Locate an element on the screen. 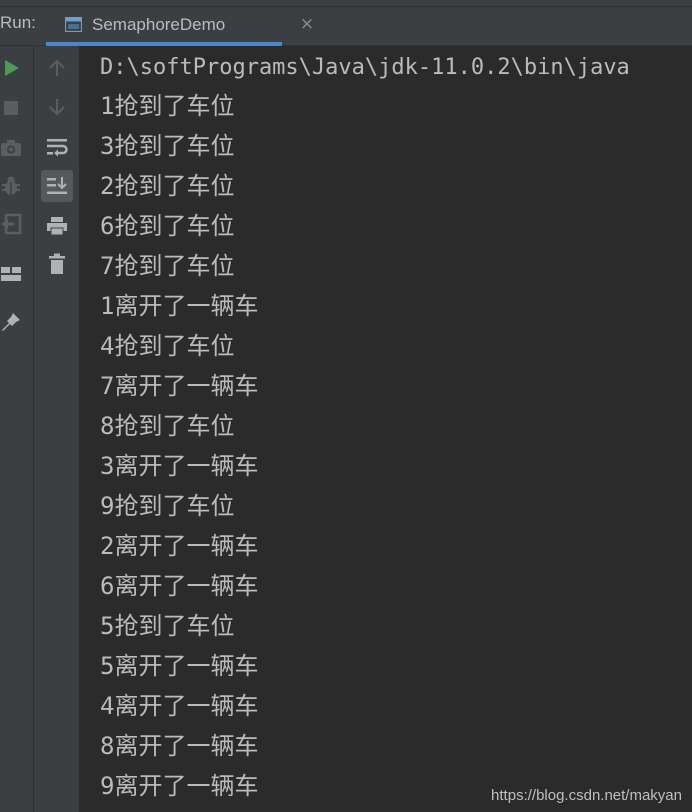 This screenshot has height=812, width=692. console-window-icon is located at coordinates (73, 24).